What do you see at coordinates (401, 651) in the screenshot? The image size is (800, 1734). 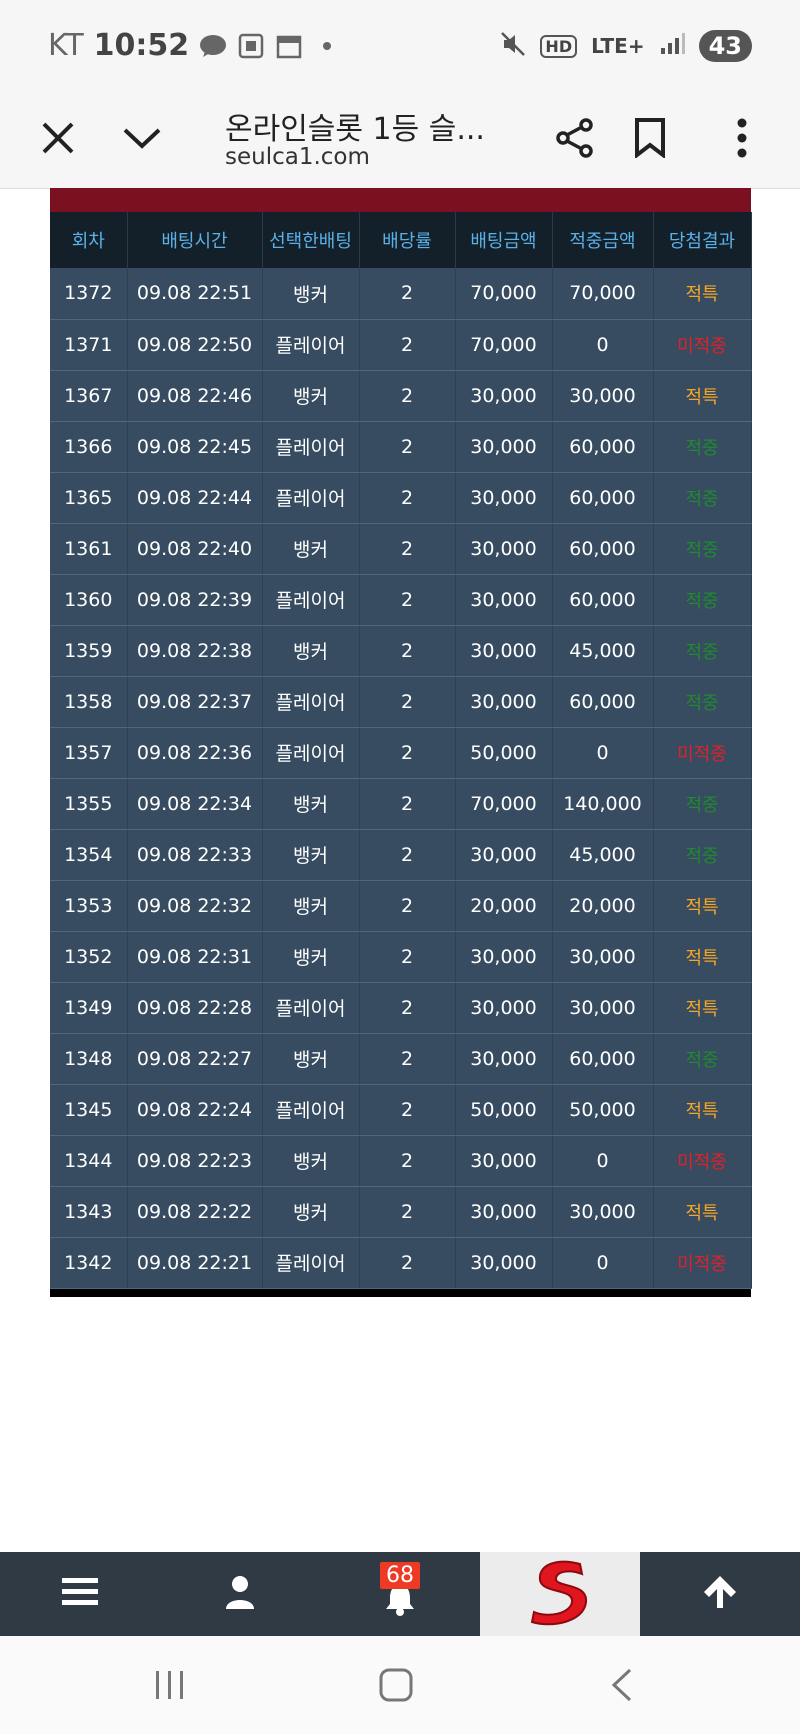 I see `table-row: 1359 09.08 22:38 뱅커 2 30,000 45,000 적중` at bounding box center [401, 651].